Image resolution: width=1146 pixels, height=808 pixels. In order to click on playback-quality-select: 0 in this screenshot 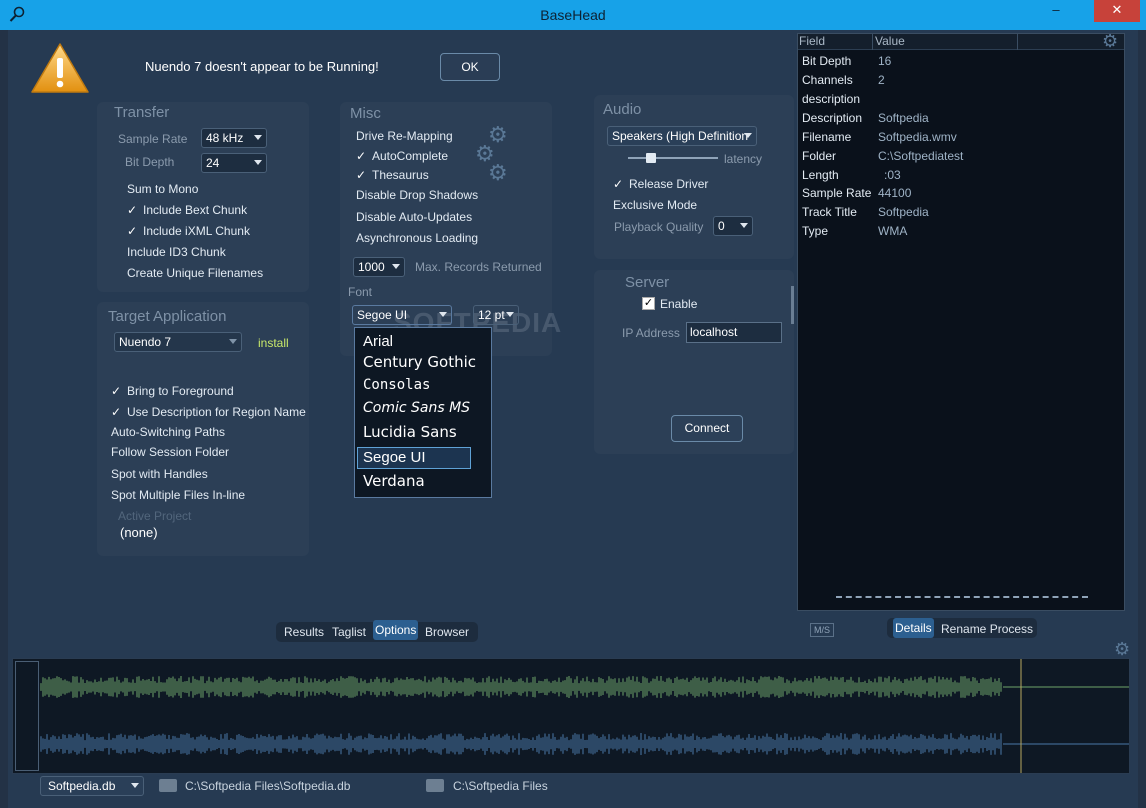, I will do `click(733, 226)`.